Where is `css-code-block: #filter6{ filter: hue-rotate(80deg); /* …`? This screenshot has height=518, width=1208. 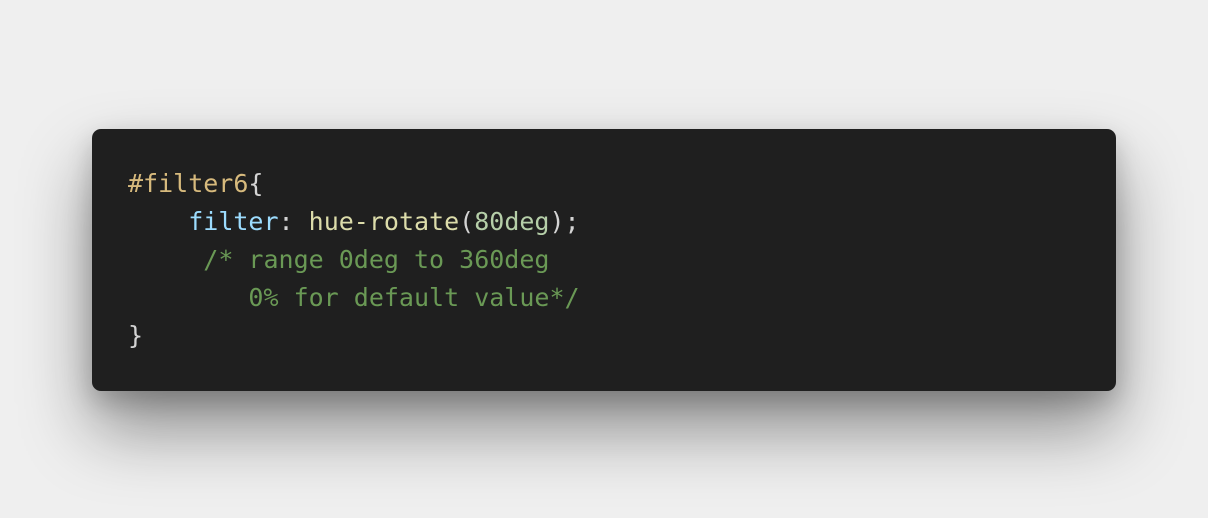 css-code-block: #filter6{ filter: hue-rotate(80deg); /* … is located at coordinates (354, 260).